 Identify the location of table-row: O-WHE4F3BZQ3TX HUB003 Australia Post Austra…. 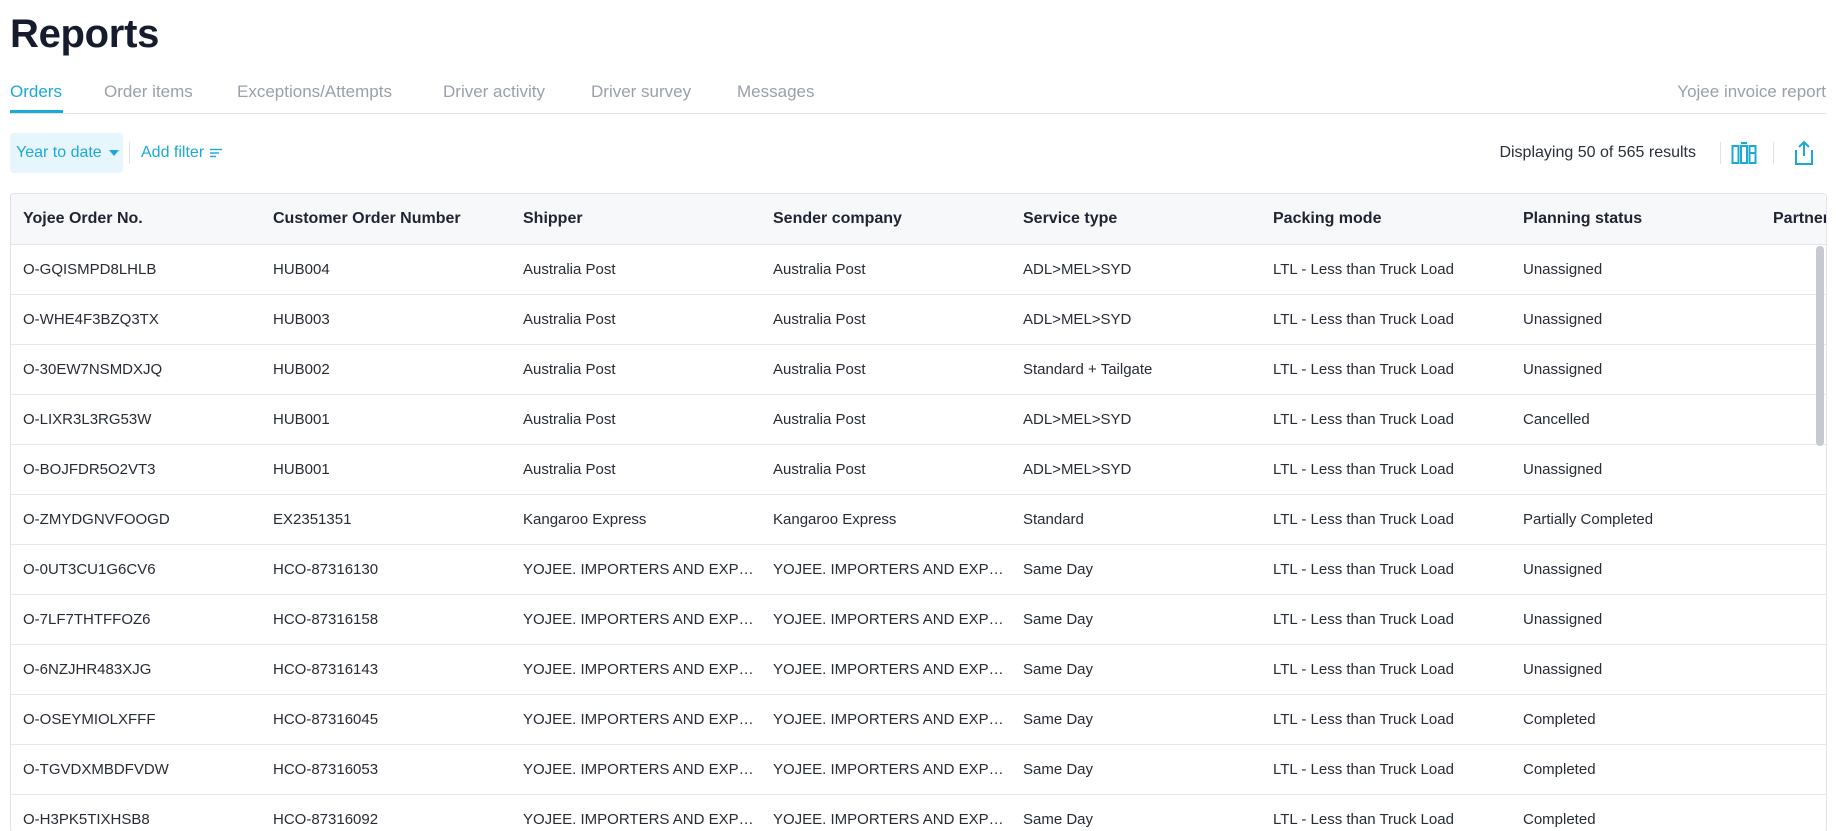
(918, 319).